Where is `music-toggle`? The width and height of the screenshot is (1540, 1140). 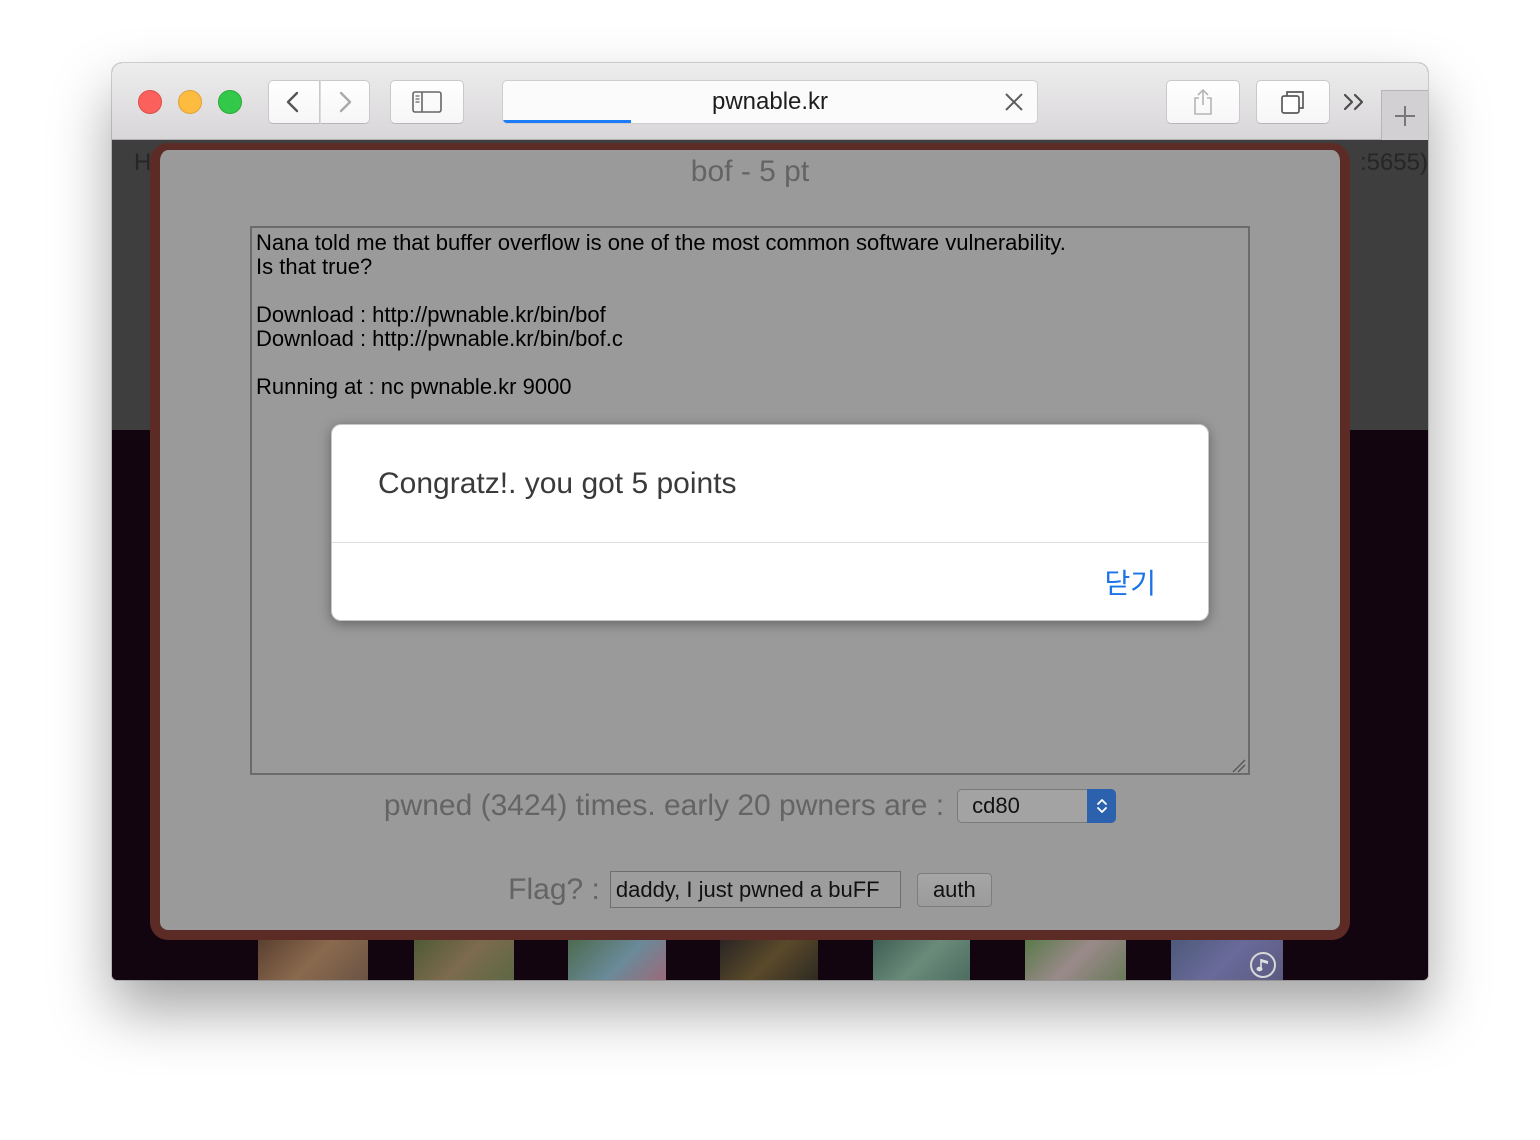 music-toggle is located at coordinates (1263, 965).